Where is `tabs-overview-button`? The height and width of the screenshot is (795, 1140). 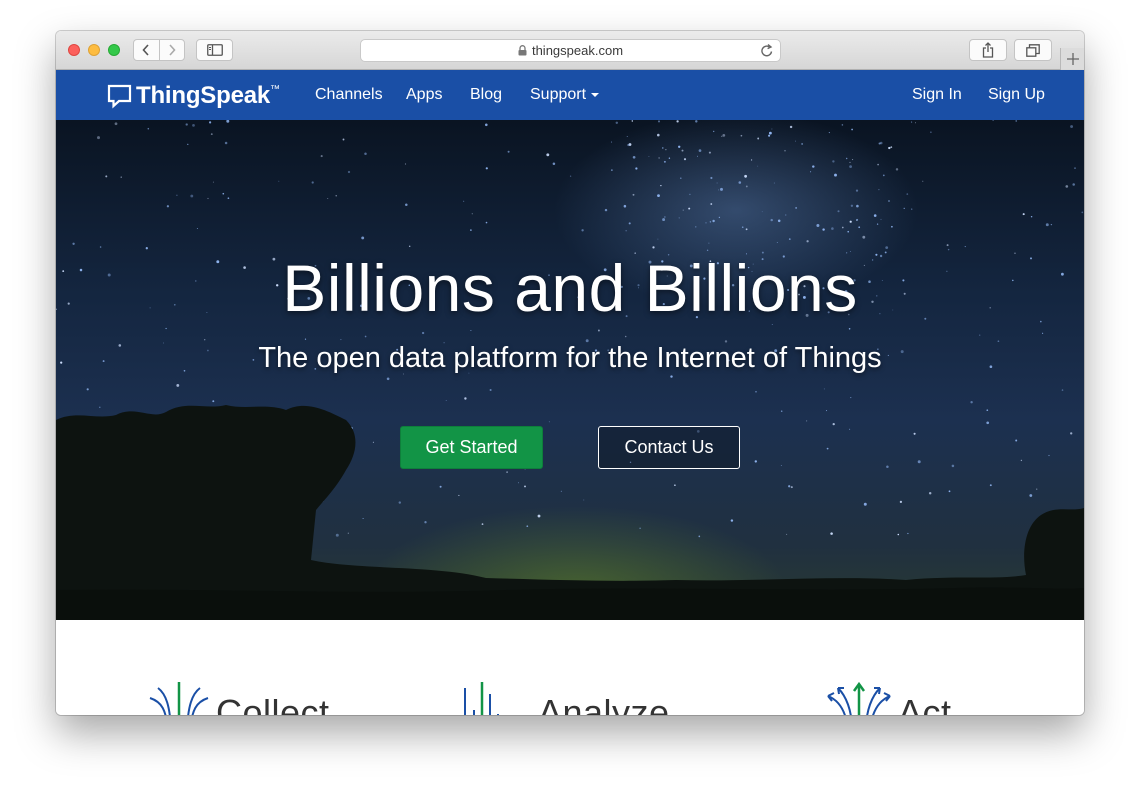
tabs-overview-button is located at coordinates (1033, 50).